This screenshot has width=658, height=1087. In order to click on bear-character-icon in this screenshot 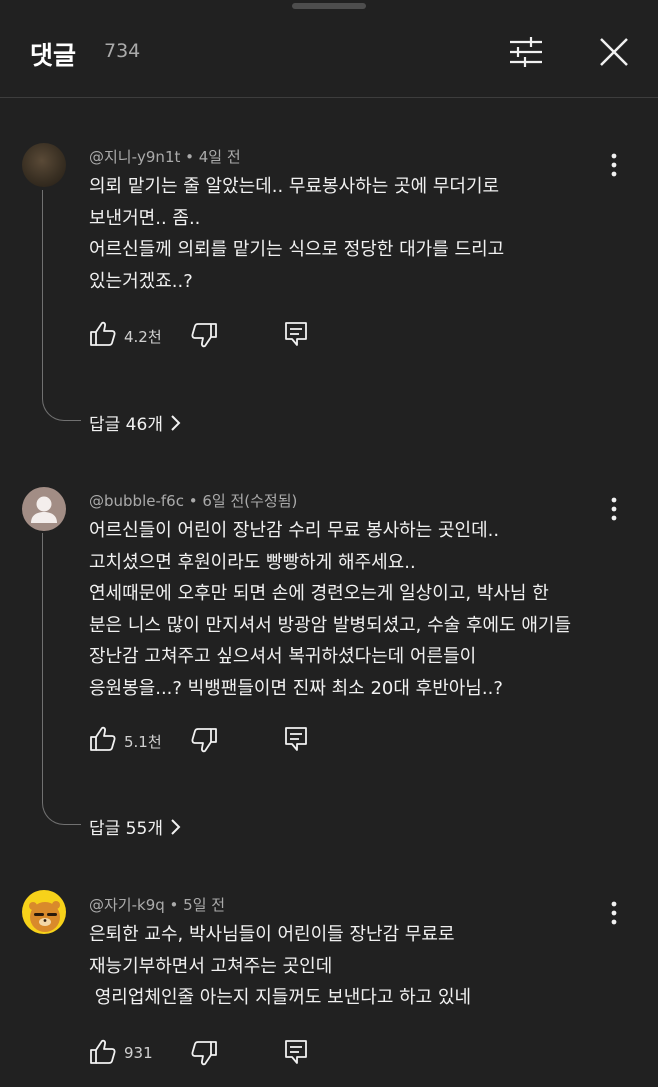, I will do `click(44, 916)`.